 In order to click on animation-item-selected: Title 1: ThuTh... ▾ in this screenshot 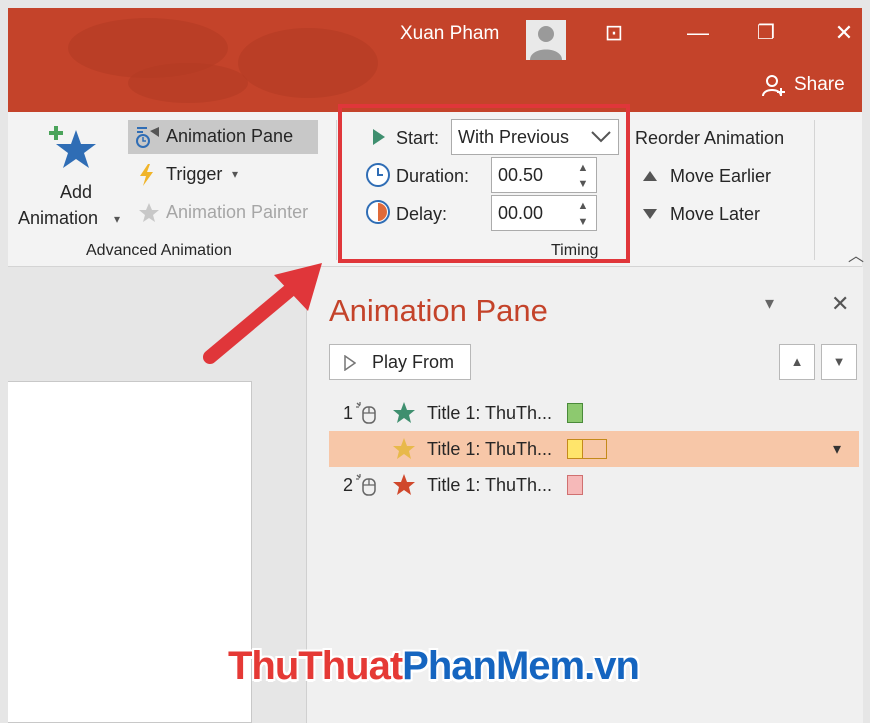, I will do `click(594, 449)`.